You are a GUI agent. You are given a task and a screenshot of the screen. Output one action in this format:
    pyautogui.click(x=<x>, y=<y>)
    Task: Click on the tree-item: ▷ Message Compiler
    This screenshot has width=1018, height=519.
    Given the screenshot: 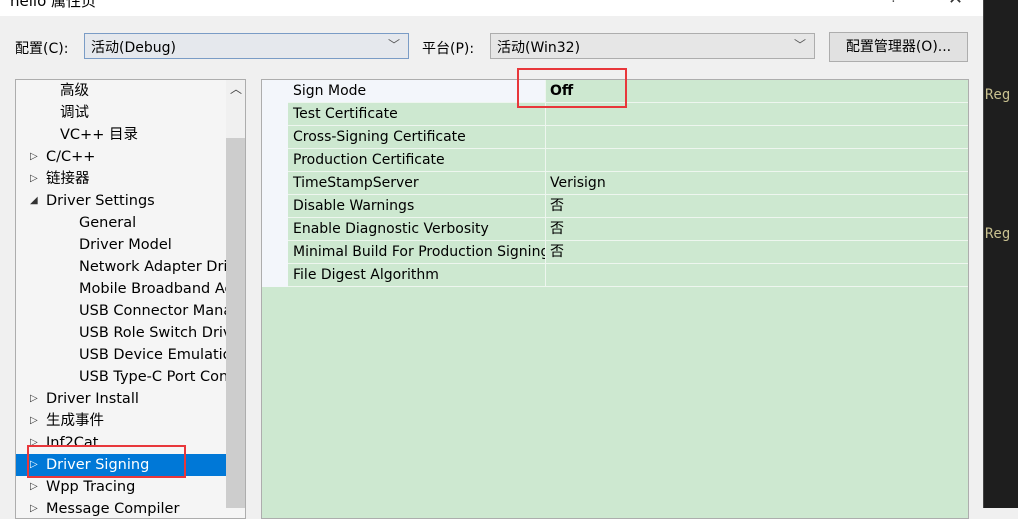 What is the action you would take?
    pyautogui.click(x=121, y=508)
    